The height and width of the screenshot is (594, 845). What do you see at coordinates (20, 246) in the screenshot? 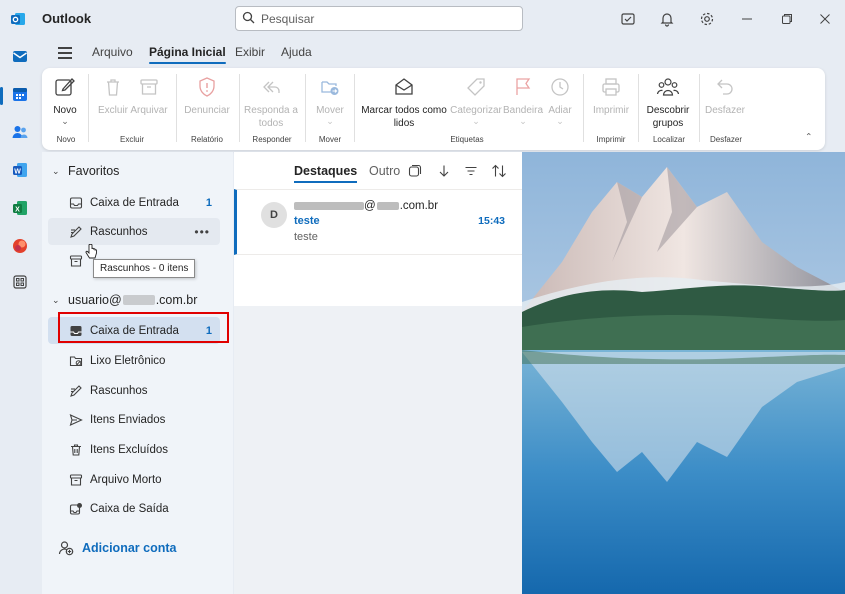
I see `office-icon` at bounding box center [20, 246].